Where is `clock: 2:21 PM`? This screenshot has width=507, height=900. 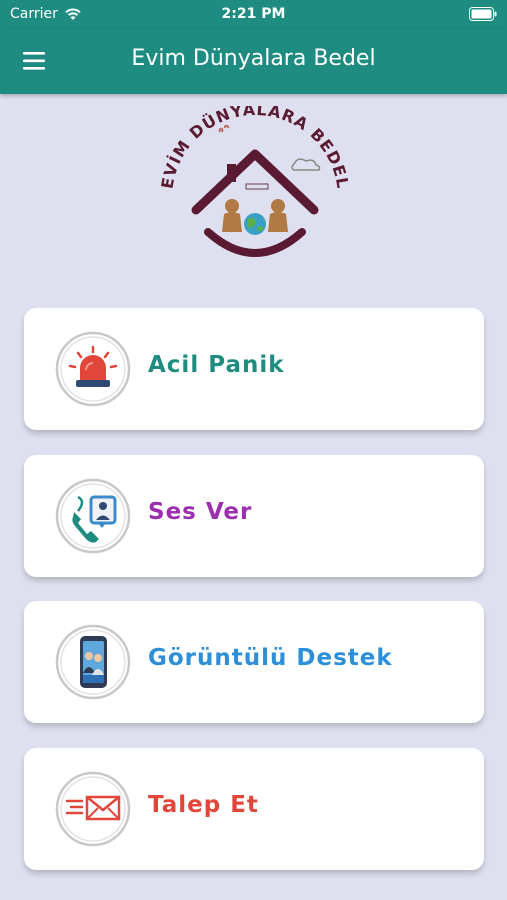
clock: 2:21 PM is located at coordinates (253, 14).